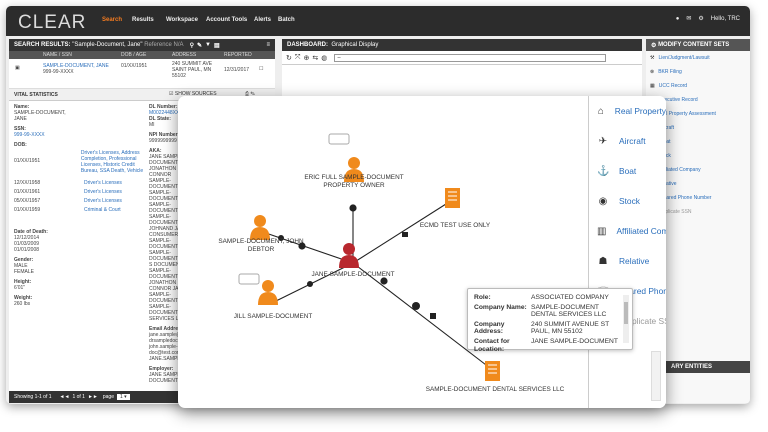 The width and height of the screenshot is (768, 432). Describe the element at coordinates (238, 55) in the screenshot. I see `col-reported: REPORTED` at that location.